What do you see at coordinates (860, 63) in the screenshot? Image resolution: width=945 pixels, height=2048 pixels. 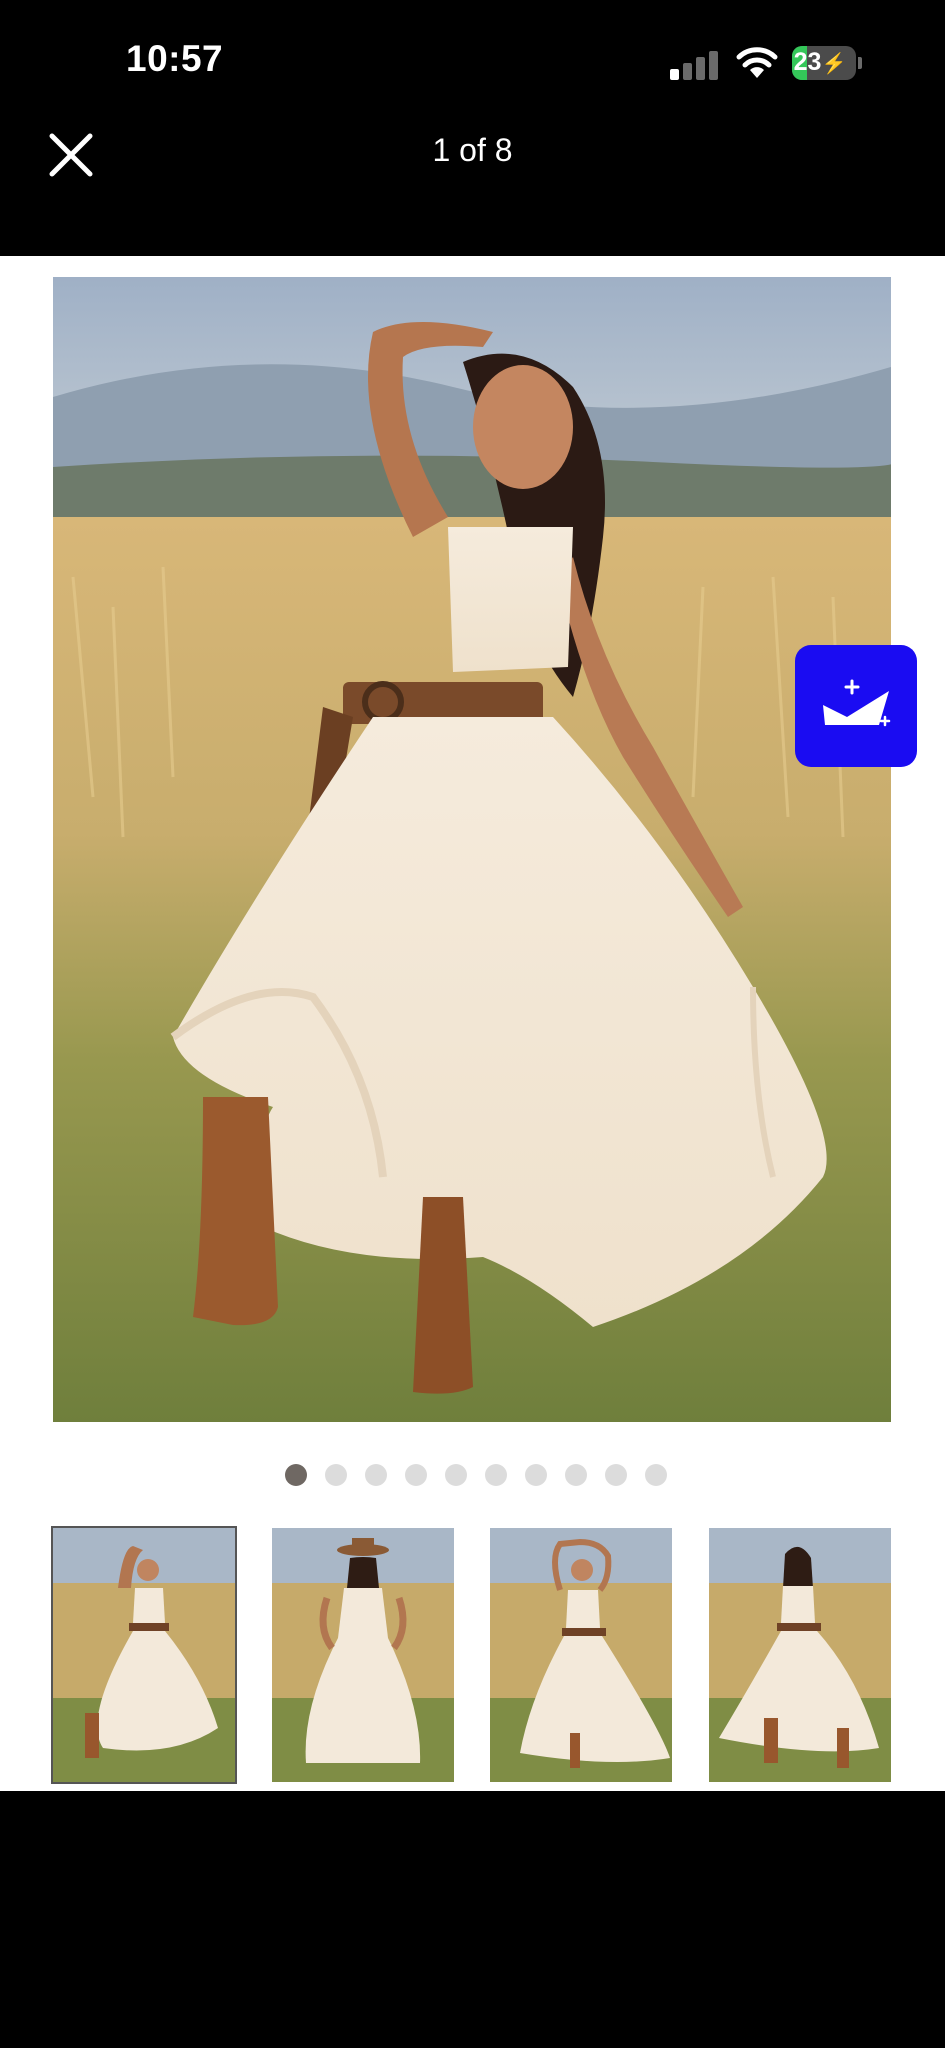 I see `battery-tip` at bounding box center [860, 63].